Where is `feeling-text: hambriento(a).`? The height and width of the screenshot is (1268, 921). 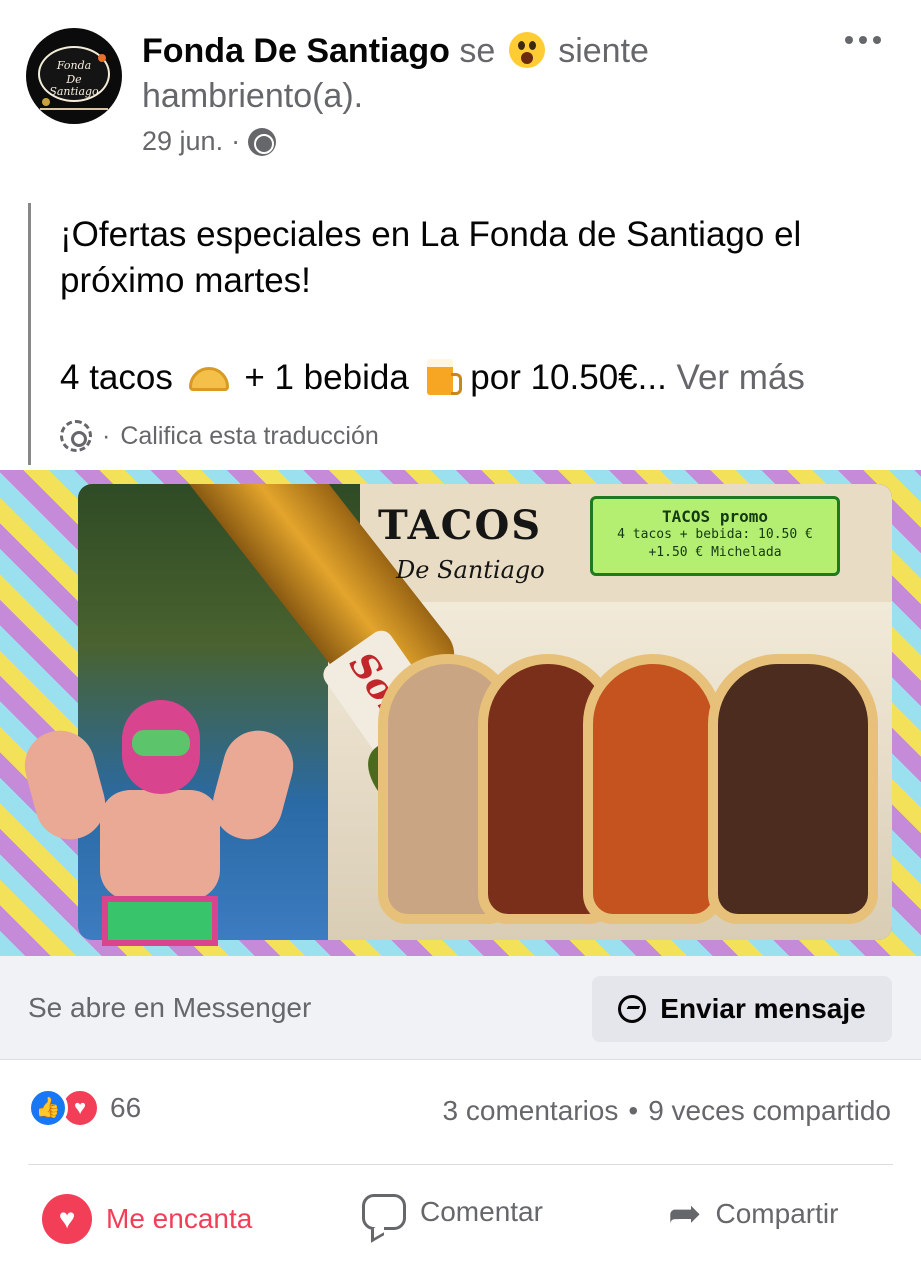 feeling-text: hambriento(a). is located at coordinates (252, 96).